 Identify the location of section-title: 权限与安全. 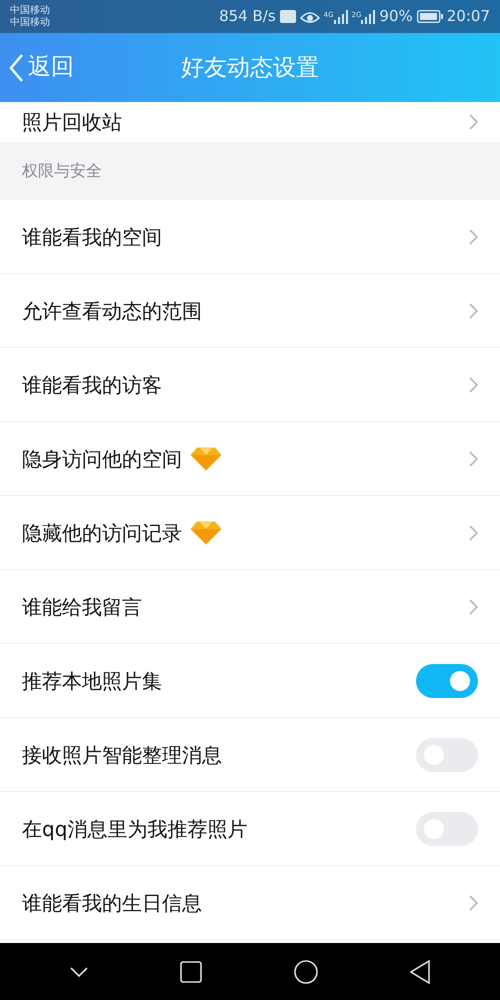
(62, 171).